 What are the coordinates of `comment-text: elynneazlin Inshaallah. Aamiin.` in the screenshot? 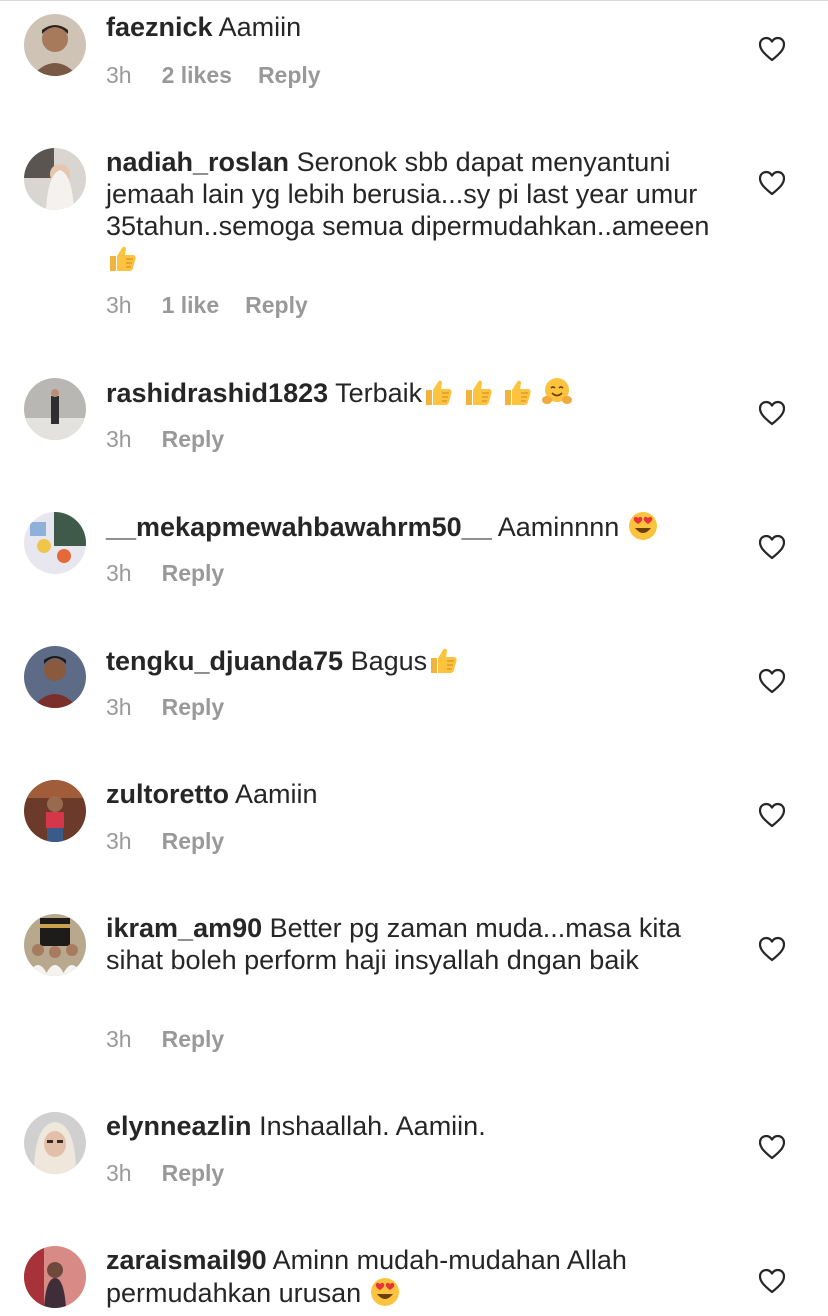 It's located at (411, 1126).